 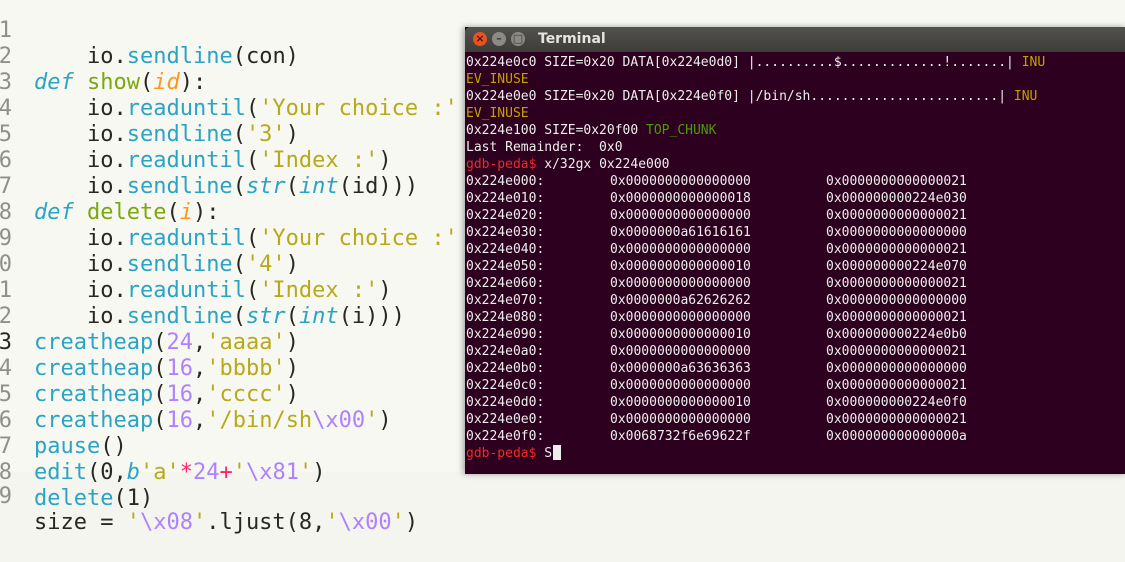 I want to click on code-line: 1 io.sendline(str(int(i))), so click(x=202, y=290).